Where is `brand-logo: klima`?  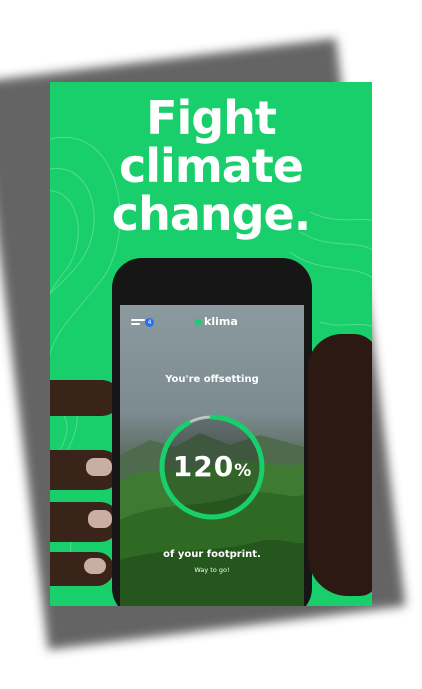 brand-logo: klima is located at coordinates (216, 321).